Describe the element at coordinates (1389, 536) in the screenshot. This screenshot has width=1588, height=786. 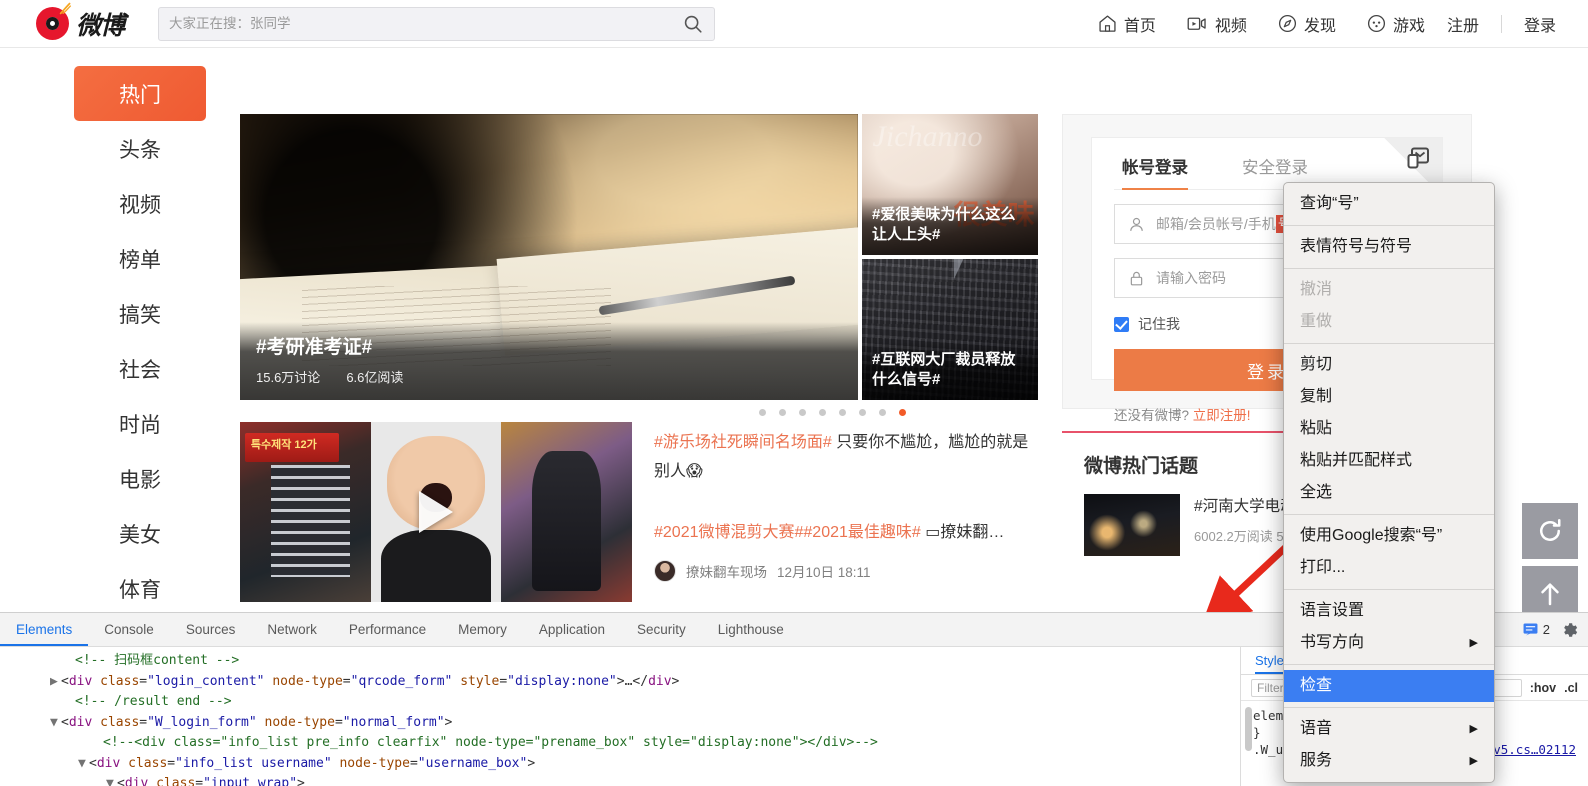
I see `context-menu-item-google-search: 使用Google搜索“号”` at that location.